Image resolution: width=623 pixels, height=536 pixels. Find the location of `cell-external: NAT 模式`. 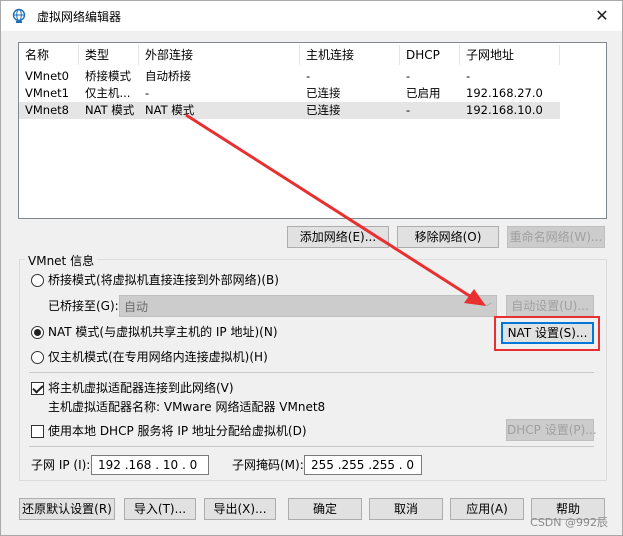

cell-external: NAT 模式 is located at coordinates (170, 110).